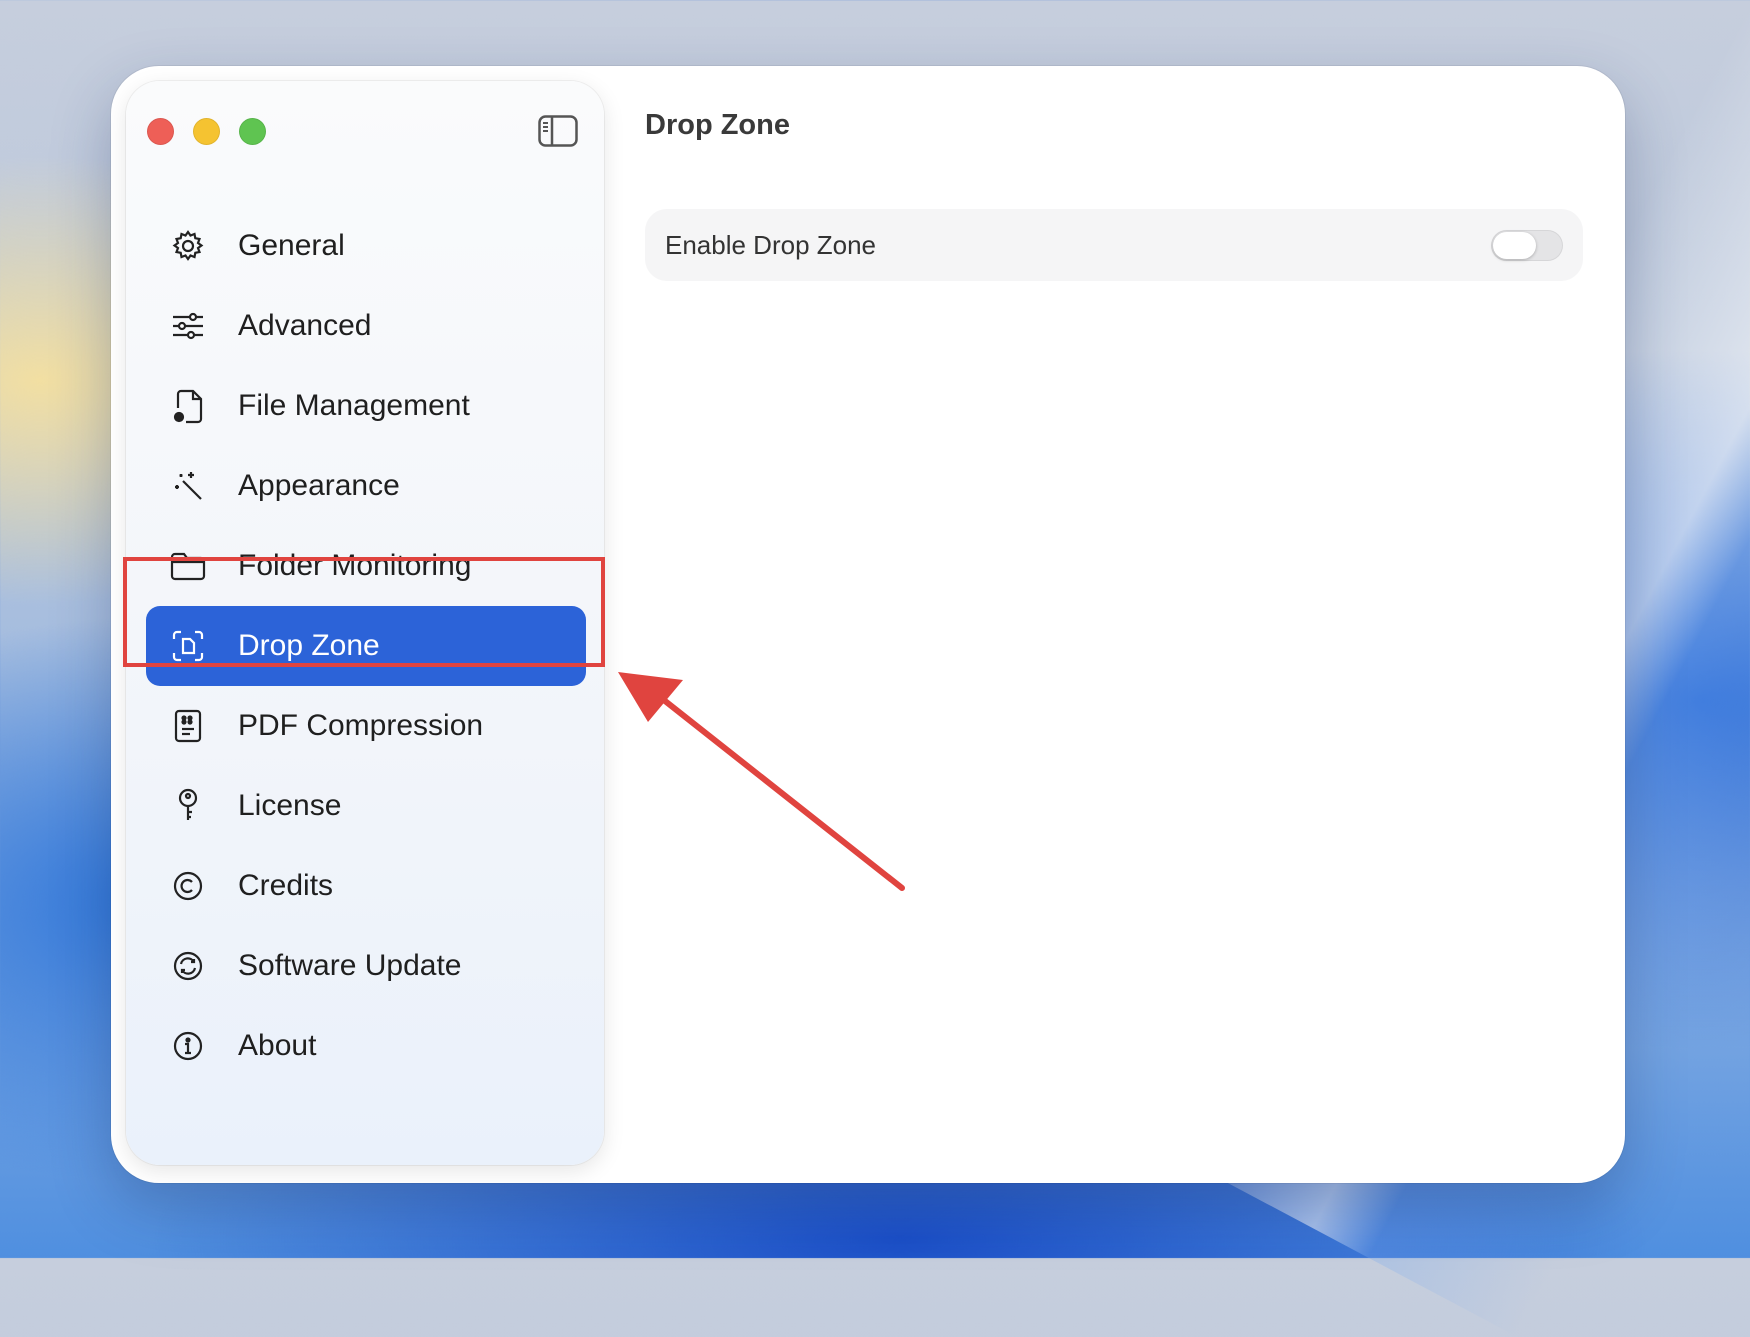  Describe the element at coordinates (188, 406) in the screenshot. I see `document-gear-icon` at that location.